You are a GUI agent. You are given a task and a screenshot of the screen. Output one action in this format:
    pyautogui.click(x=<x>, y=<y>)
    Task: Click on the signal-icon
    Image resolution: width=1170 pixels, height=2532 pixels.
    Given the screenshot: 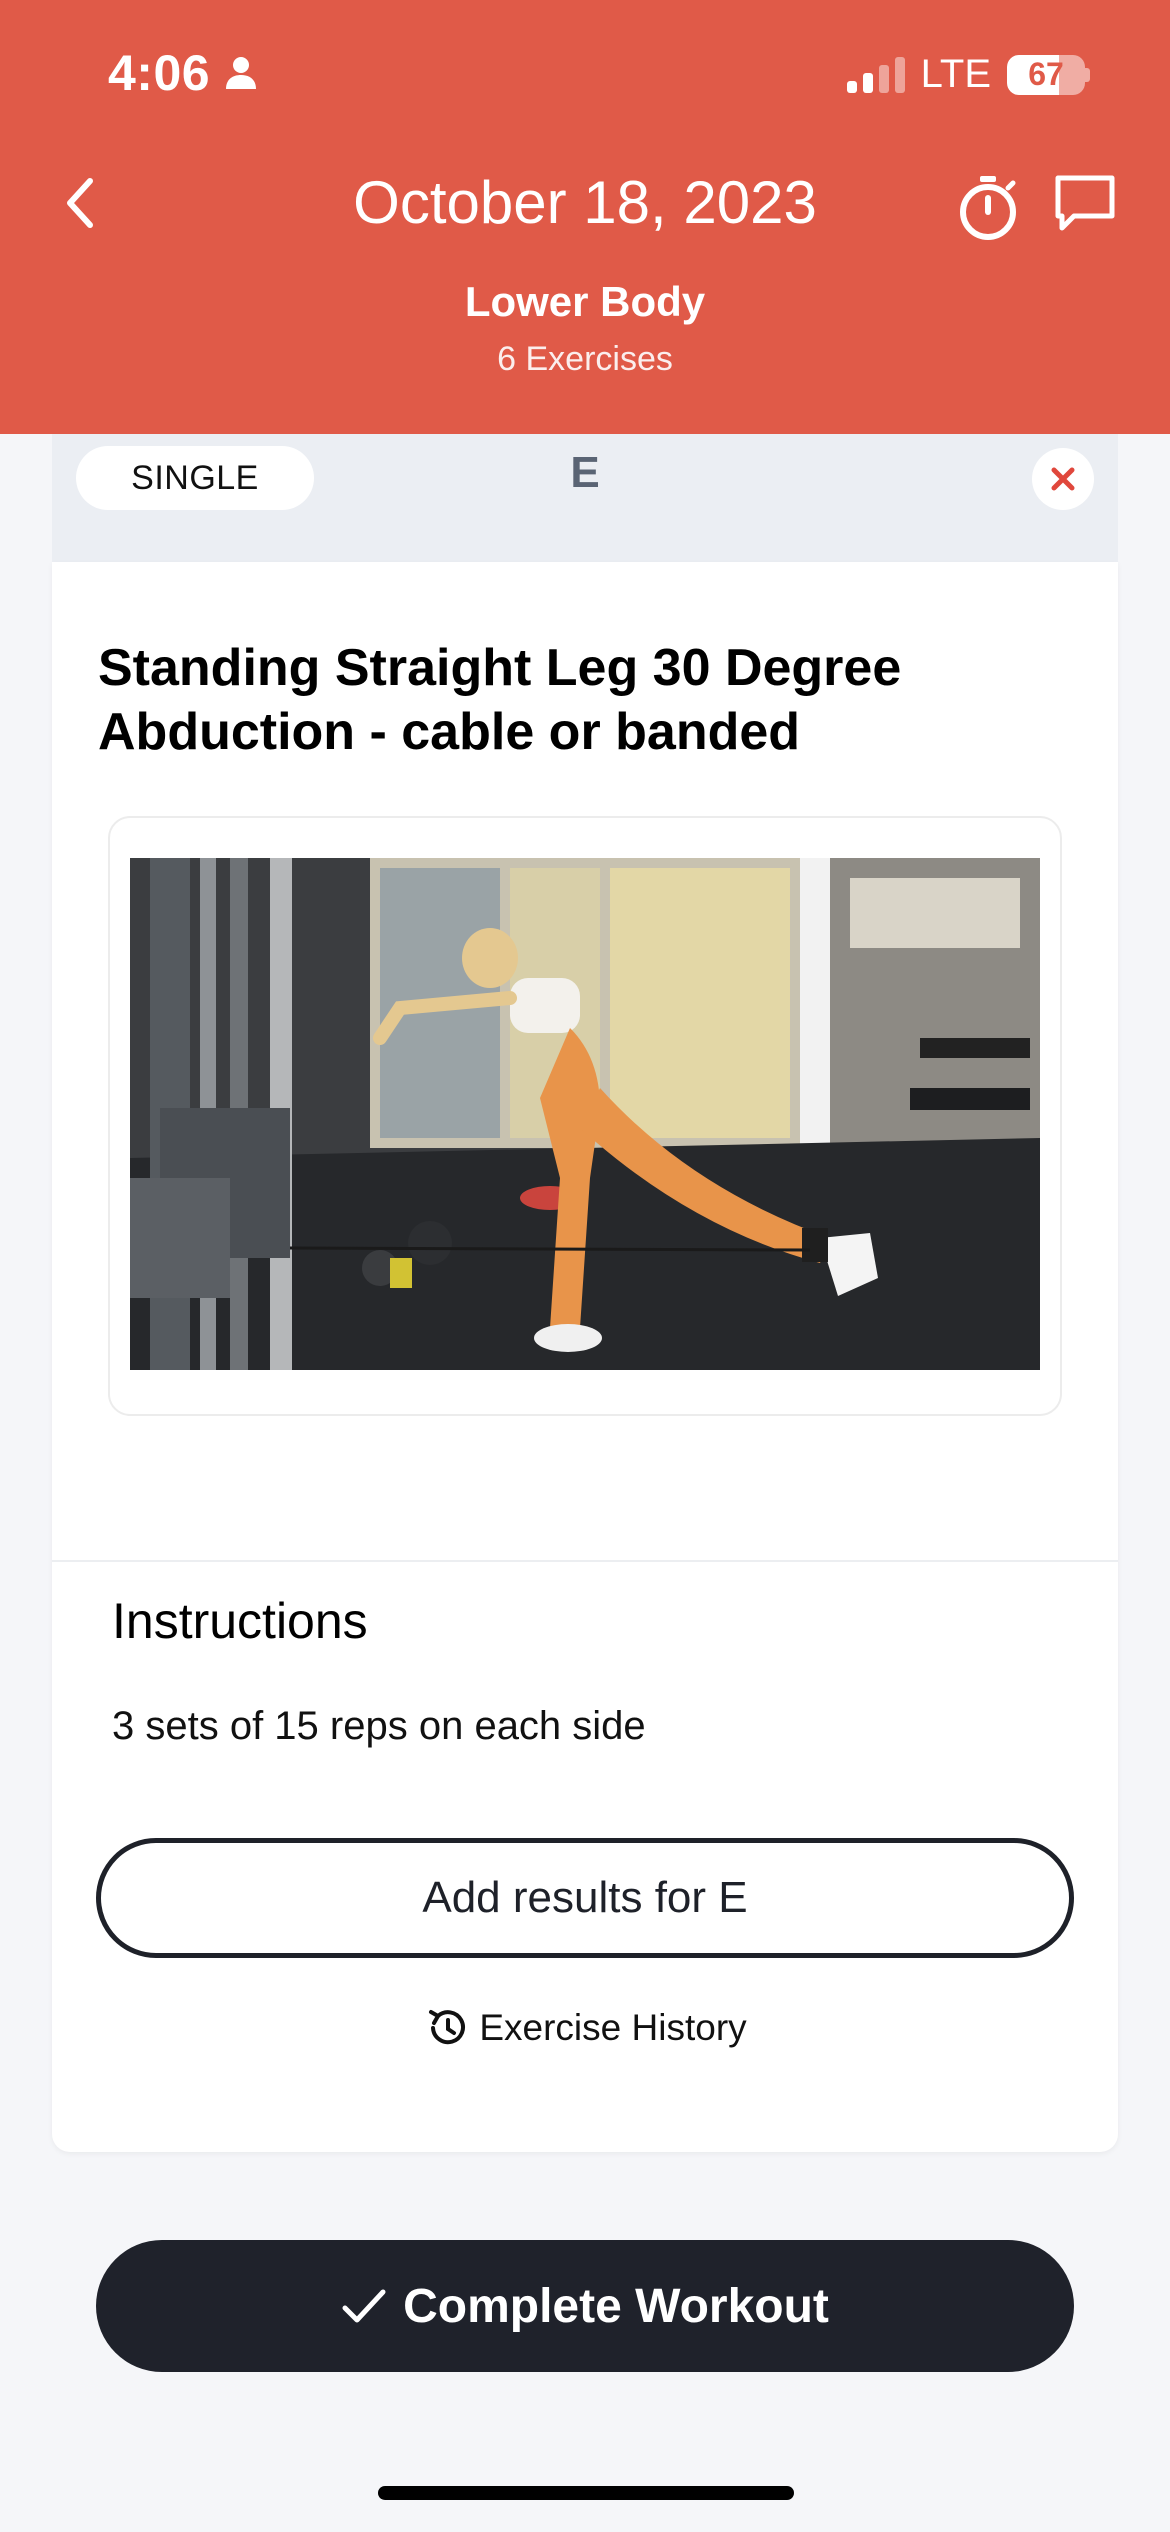 What is the action you would take?
    pyautogui.click(x=875, y=74)
    